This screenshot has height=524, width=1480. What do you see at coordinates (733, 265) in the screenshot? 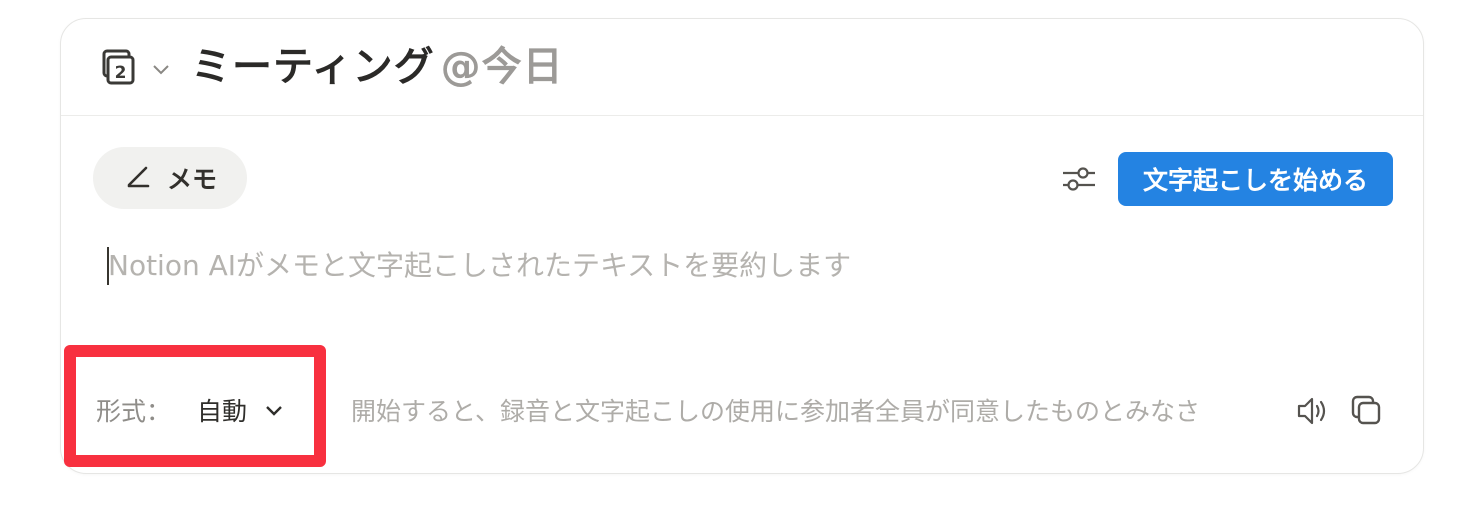
I see `summary-input` at bounding box center [733, 265].